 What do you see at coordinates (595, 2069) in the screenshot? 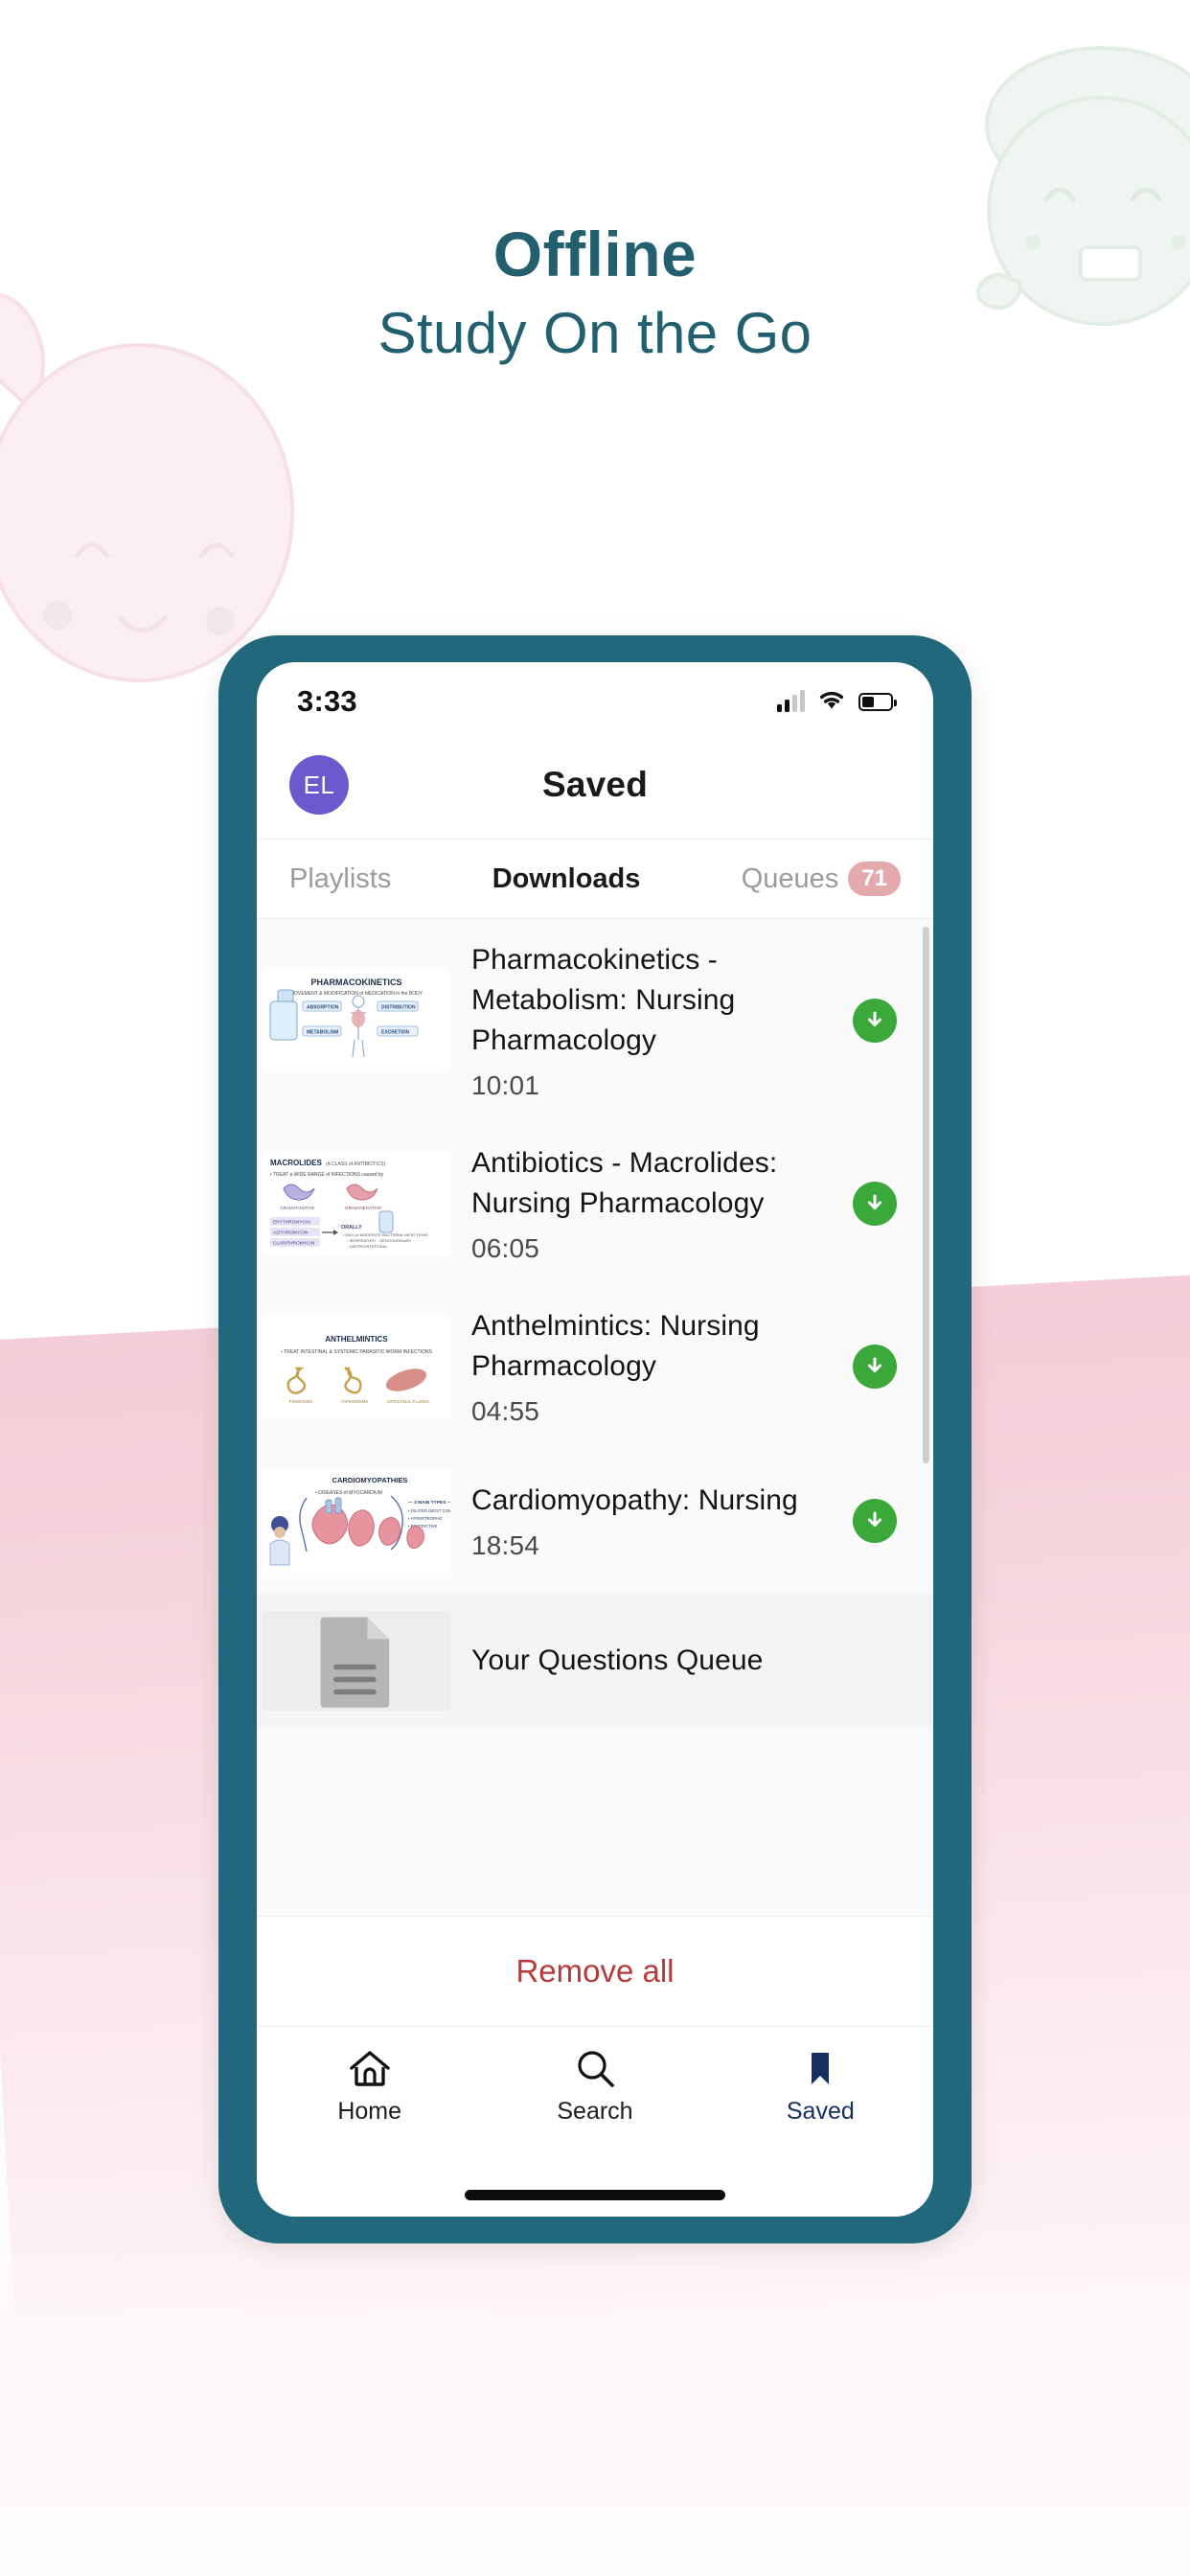
I see `search-icon` at bounding box center [595, 2069].